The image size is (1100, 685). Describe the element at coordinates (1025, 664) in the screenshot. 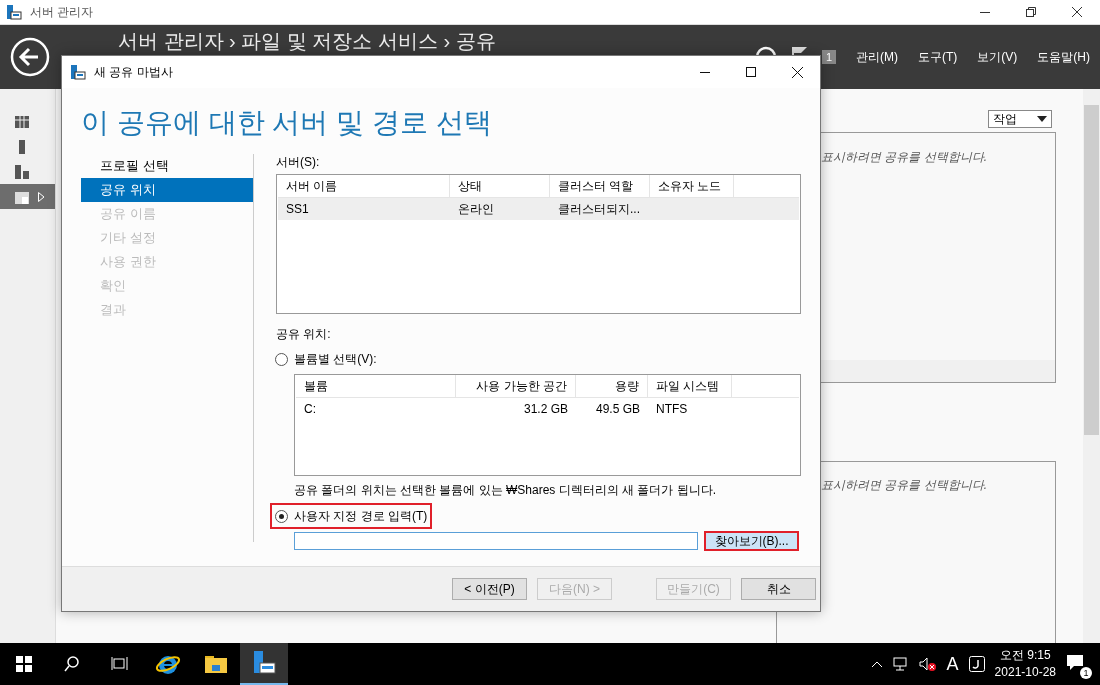

I see `clock: 오전 9:15 2021-10-28` at that location.